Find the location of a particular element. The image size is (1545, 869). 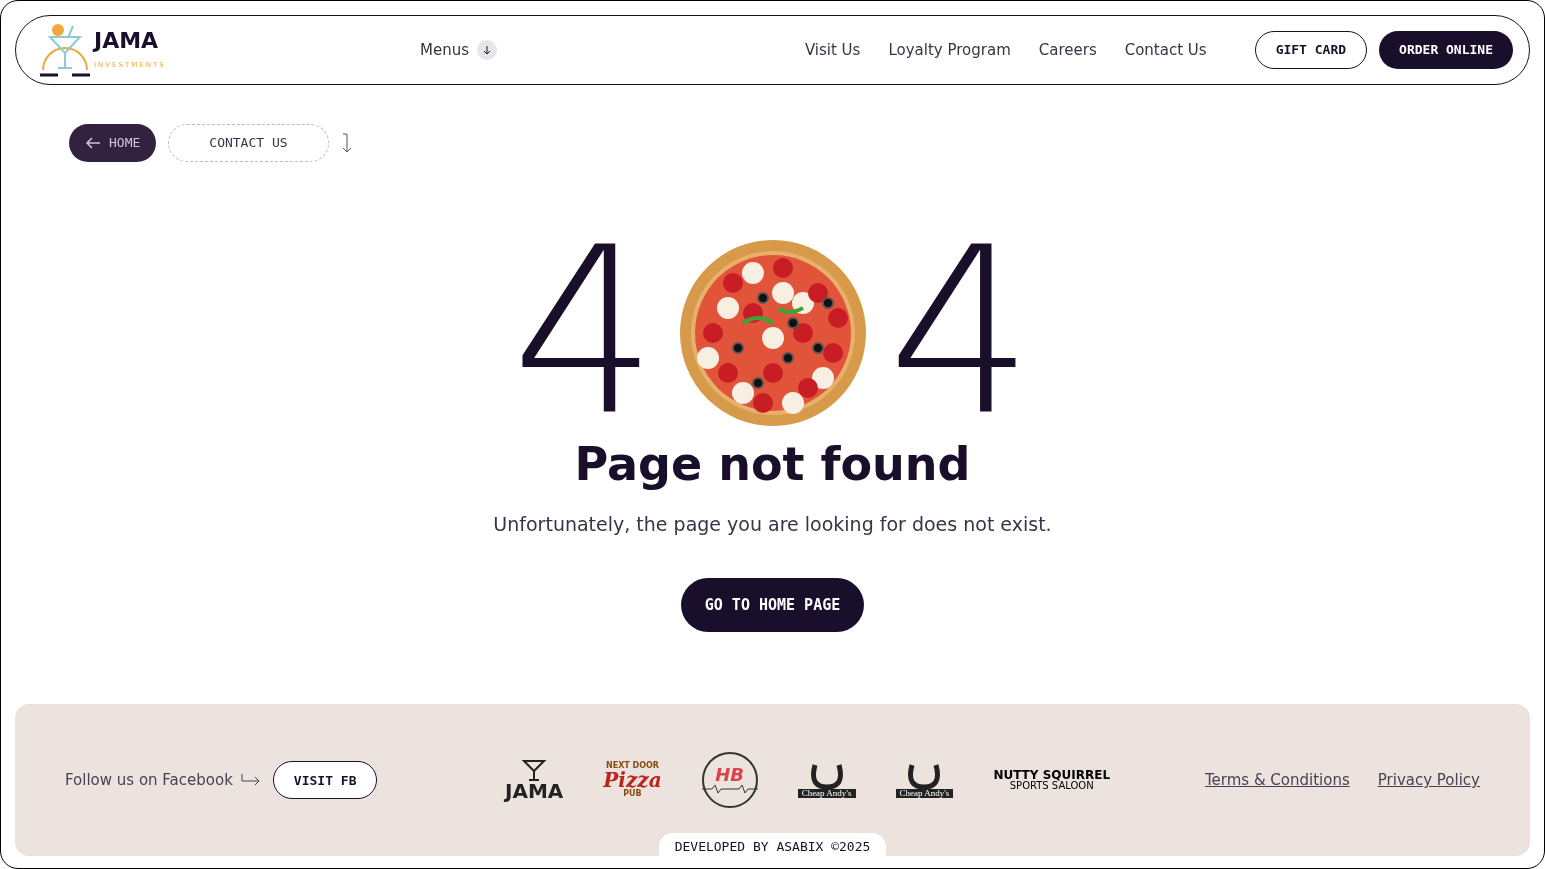

error-message: Unfortunately, the page you are looking for does not exist. is located at coordinates (772, 524).